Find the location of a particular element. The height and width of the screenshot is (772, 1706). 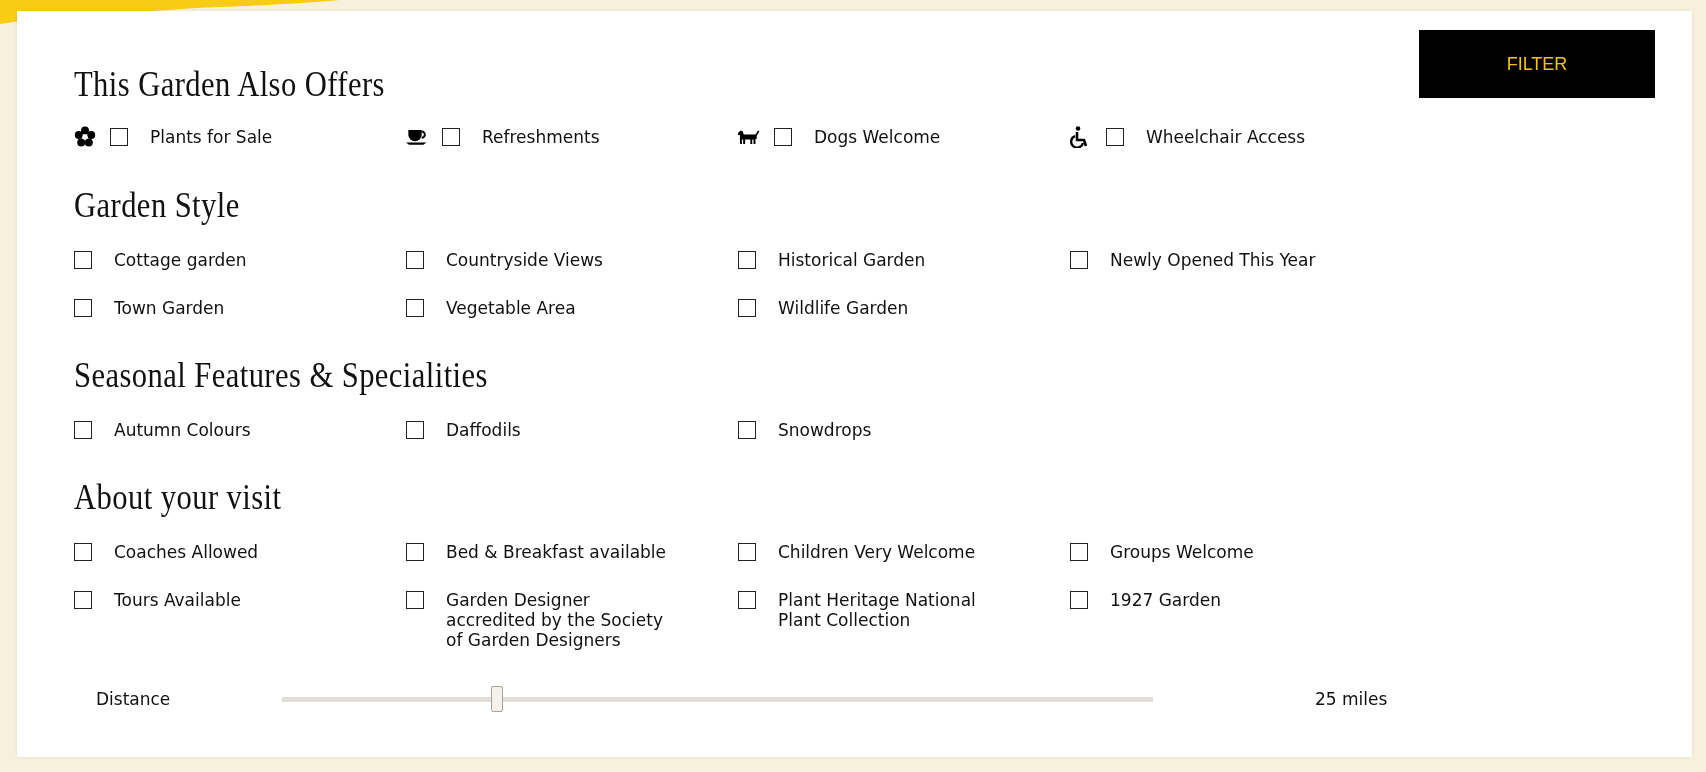

option-label: Children Very Welcome is located at coordinates (877, 552).